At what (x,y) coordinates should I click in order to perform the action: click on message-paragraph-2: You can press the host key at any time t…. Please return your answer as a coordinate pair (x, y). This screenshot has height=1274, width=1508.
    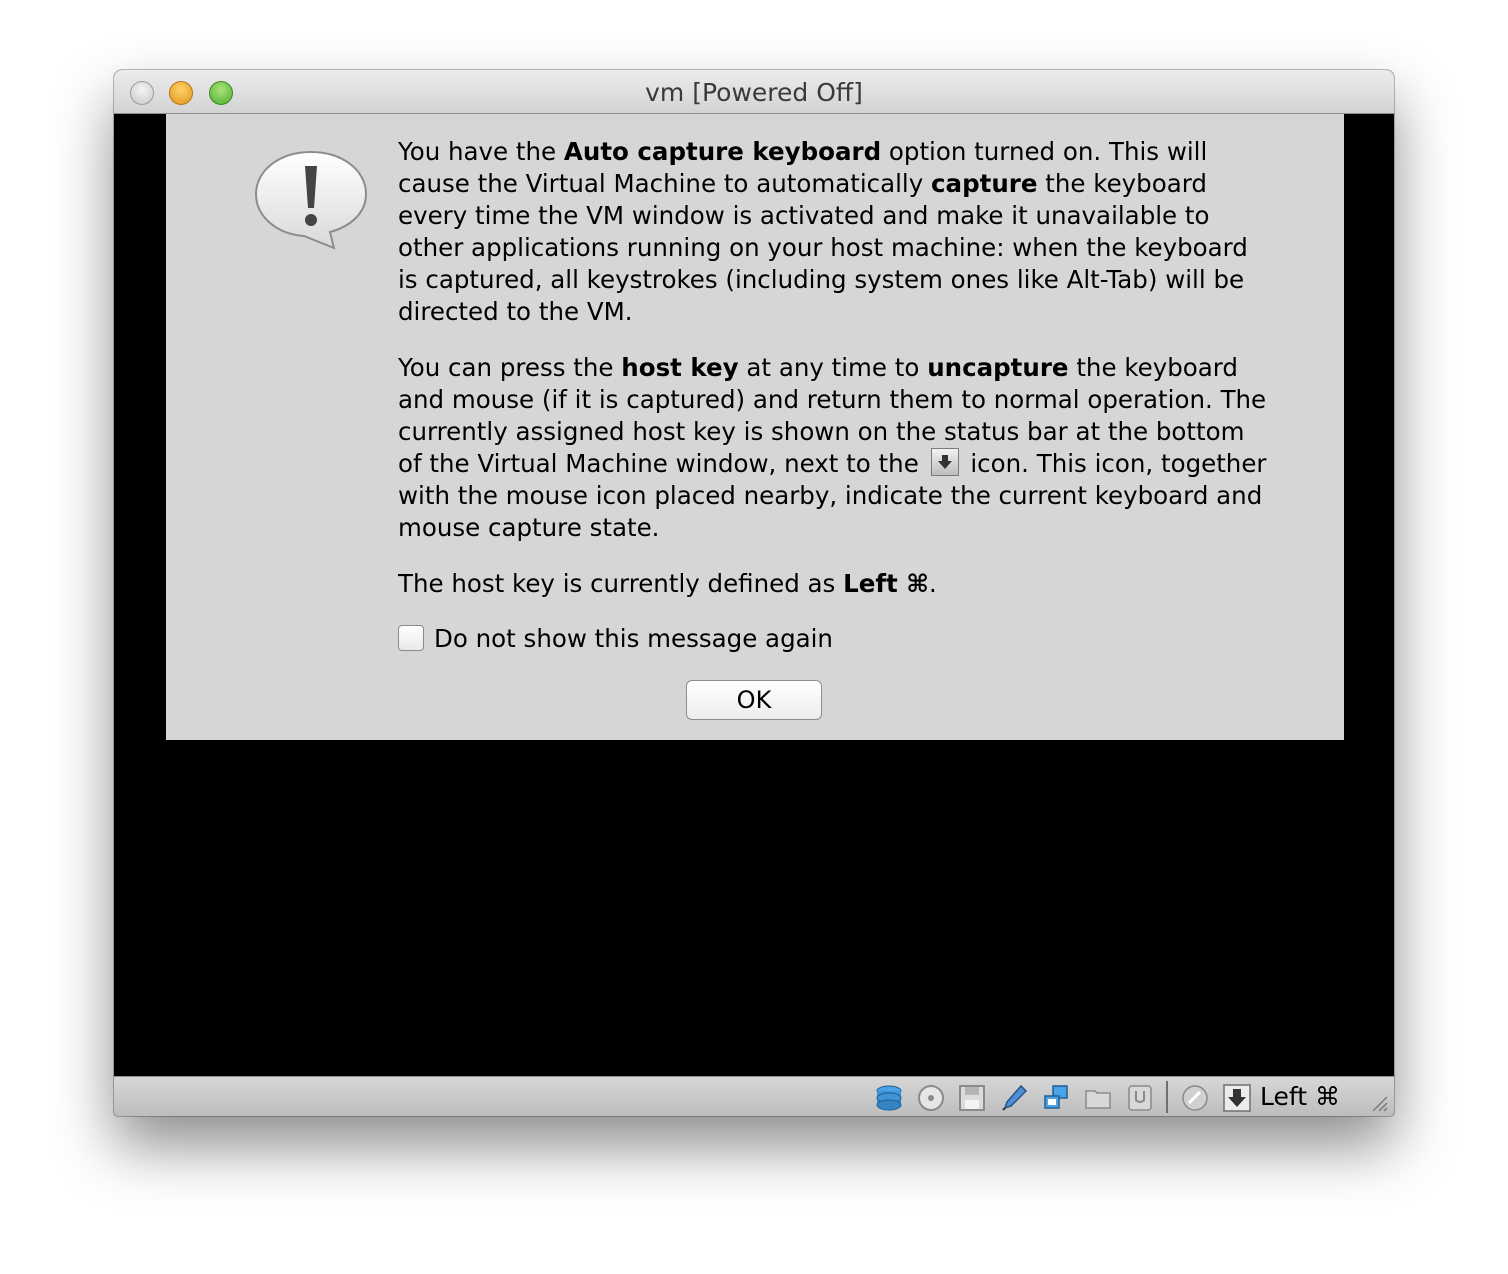
    Looking at the image, I should click on (833, 448).